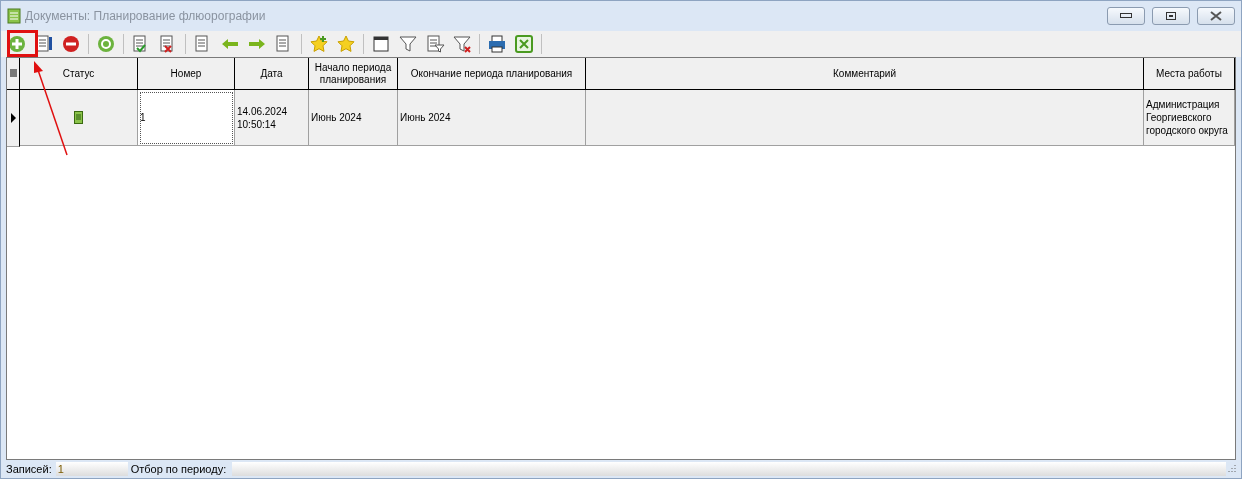 This screenshot has width=1242, height=479. I want to click on print-icon, so click(497, 44).